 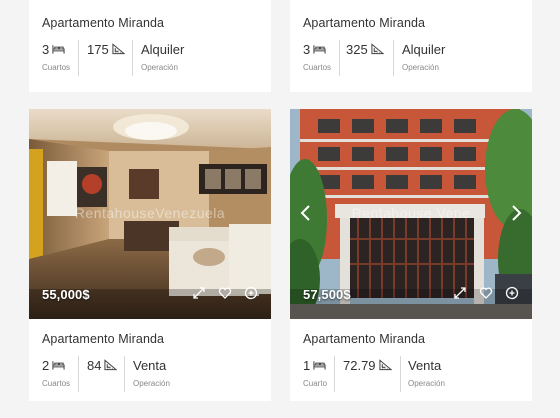 What do you see at coordinates (327, 294) in the screenshot?
I see `price-label: 57,500$` at bounding box center [327, 294].